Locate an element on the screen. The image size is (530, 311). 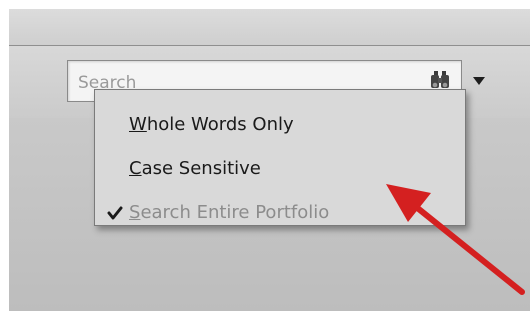
menu-item-label: Case Sensitive is located at coordinates (195, 169).